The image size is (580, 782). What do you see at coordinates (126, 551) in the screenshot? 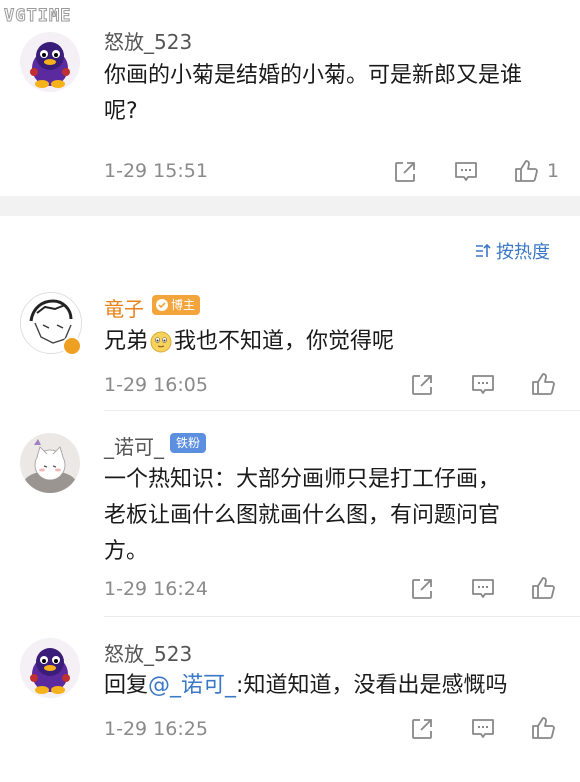
I see `reply-text-line3: 方。` at bounding box center [126, 551].